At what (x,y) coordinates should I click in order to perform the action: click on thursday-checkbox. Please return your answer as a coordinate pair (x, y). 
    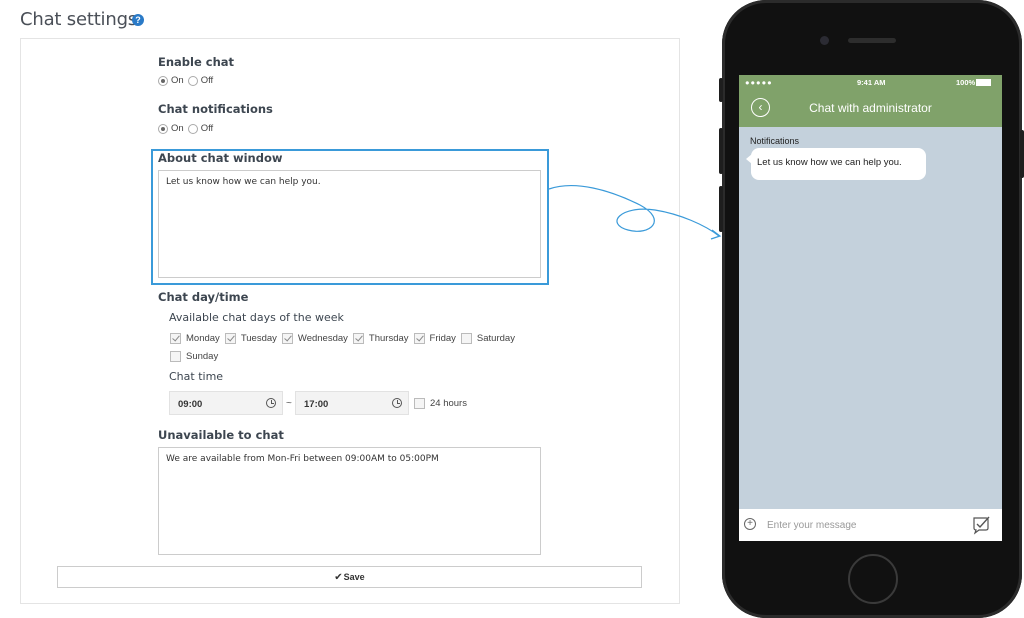
    Looking at the image, I should click on (358, 338).